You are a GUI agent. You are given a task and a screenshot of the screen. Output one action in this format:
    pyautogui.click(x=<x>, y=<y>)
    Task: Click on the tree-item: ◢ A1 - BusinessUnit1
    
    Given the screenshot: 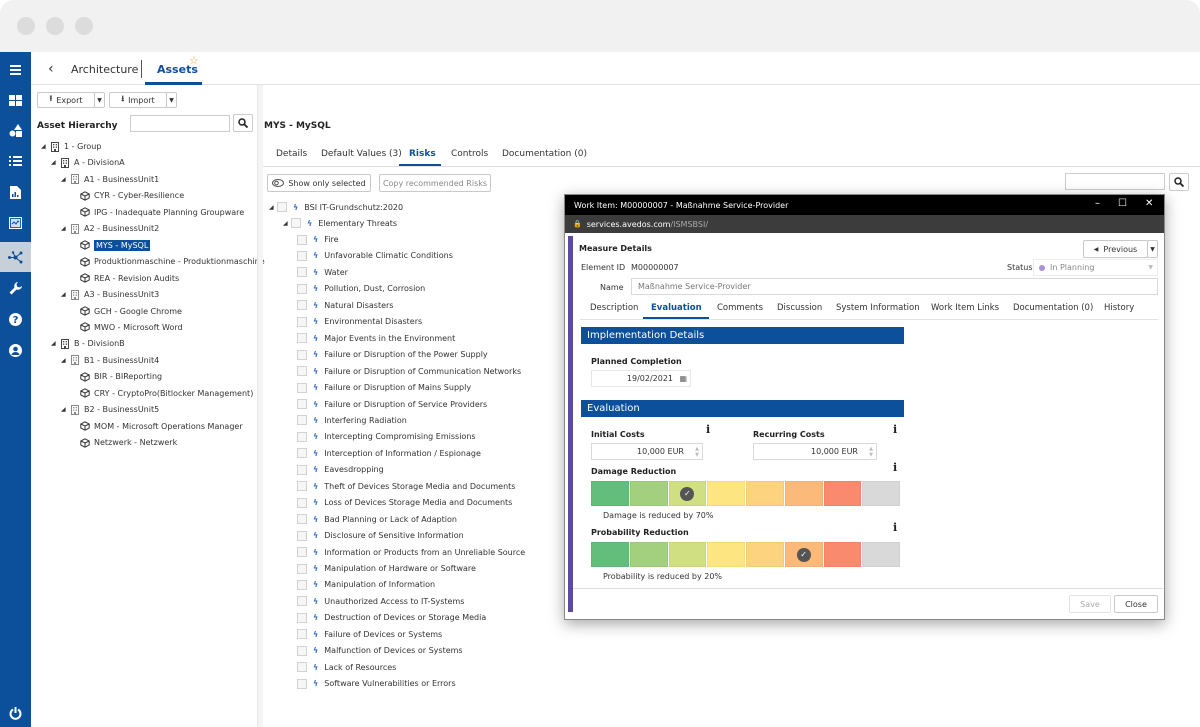 What is the action you would take?
    pyautogui.click(x=110, y=179)
    